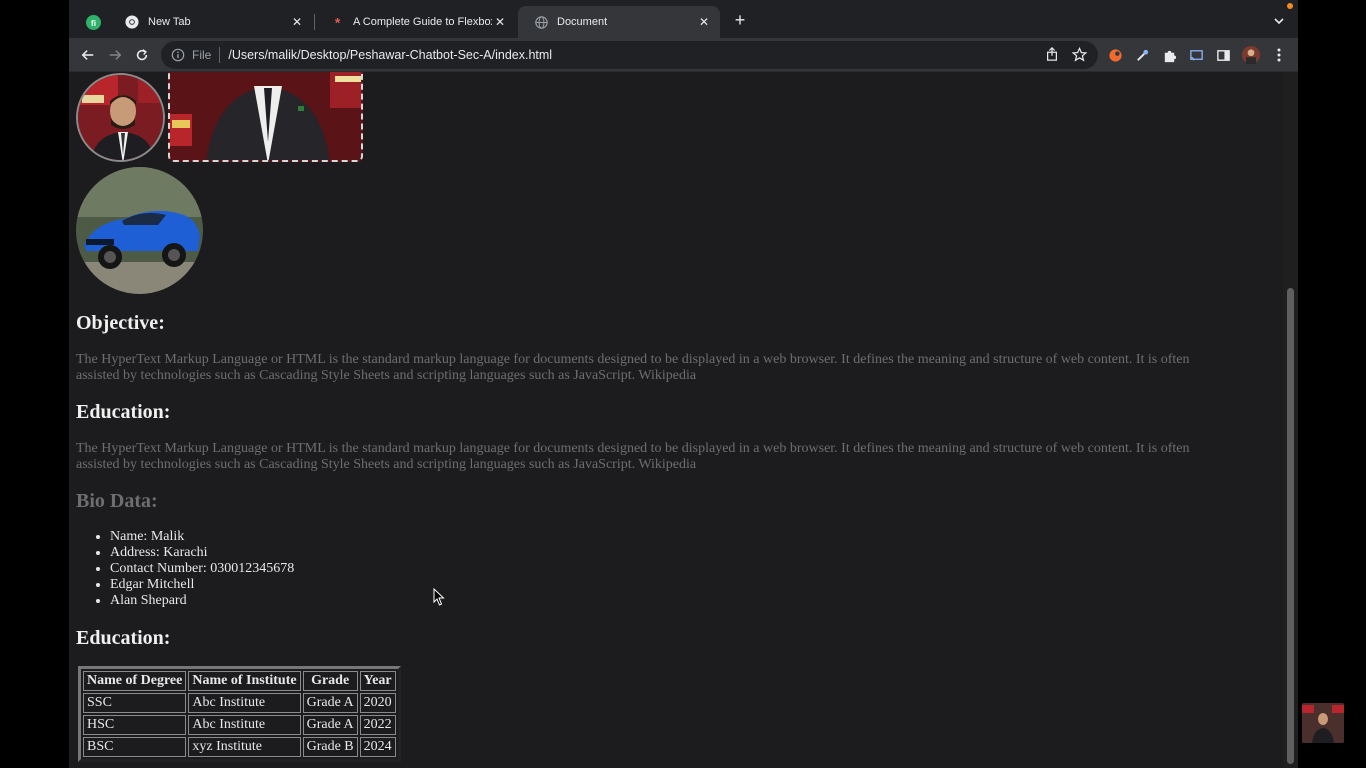 The width and height of the screenshot is (1366, 768). I want to click on table-cell: xyz Institute, so click(244, 747).